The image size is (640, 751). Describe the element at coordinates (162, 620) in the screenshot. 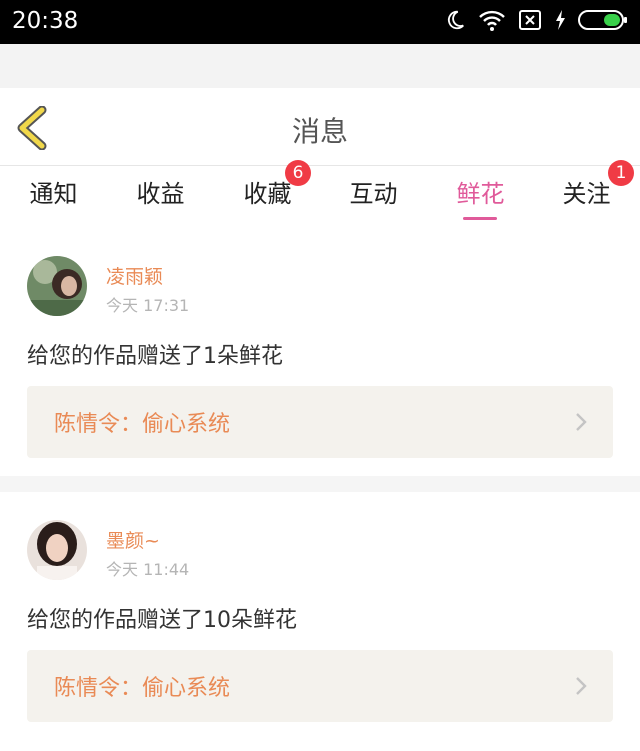

I see `message-text: 给您的作品赠送了10朵鲜花` at that location.